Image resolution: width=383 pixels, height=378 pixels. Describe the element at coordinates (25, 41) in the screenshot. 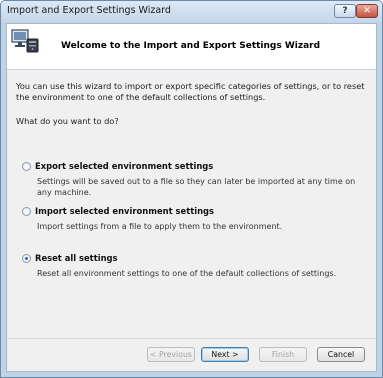

I see `wizard-computer-icon` at that location.